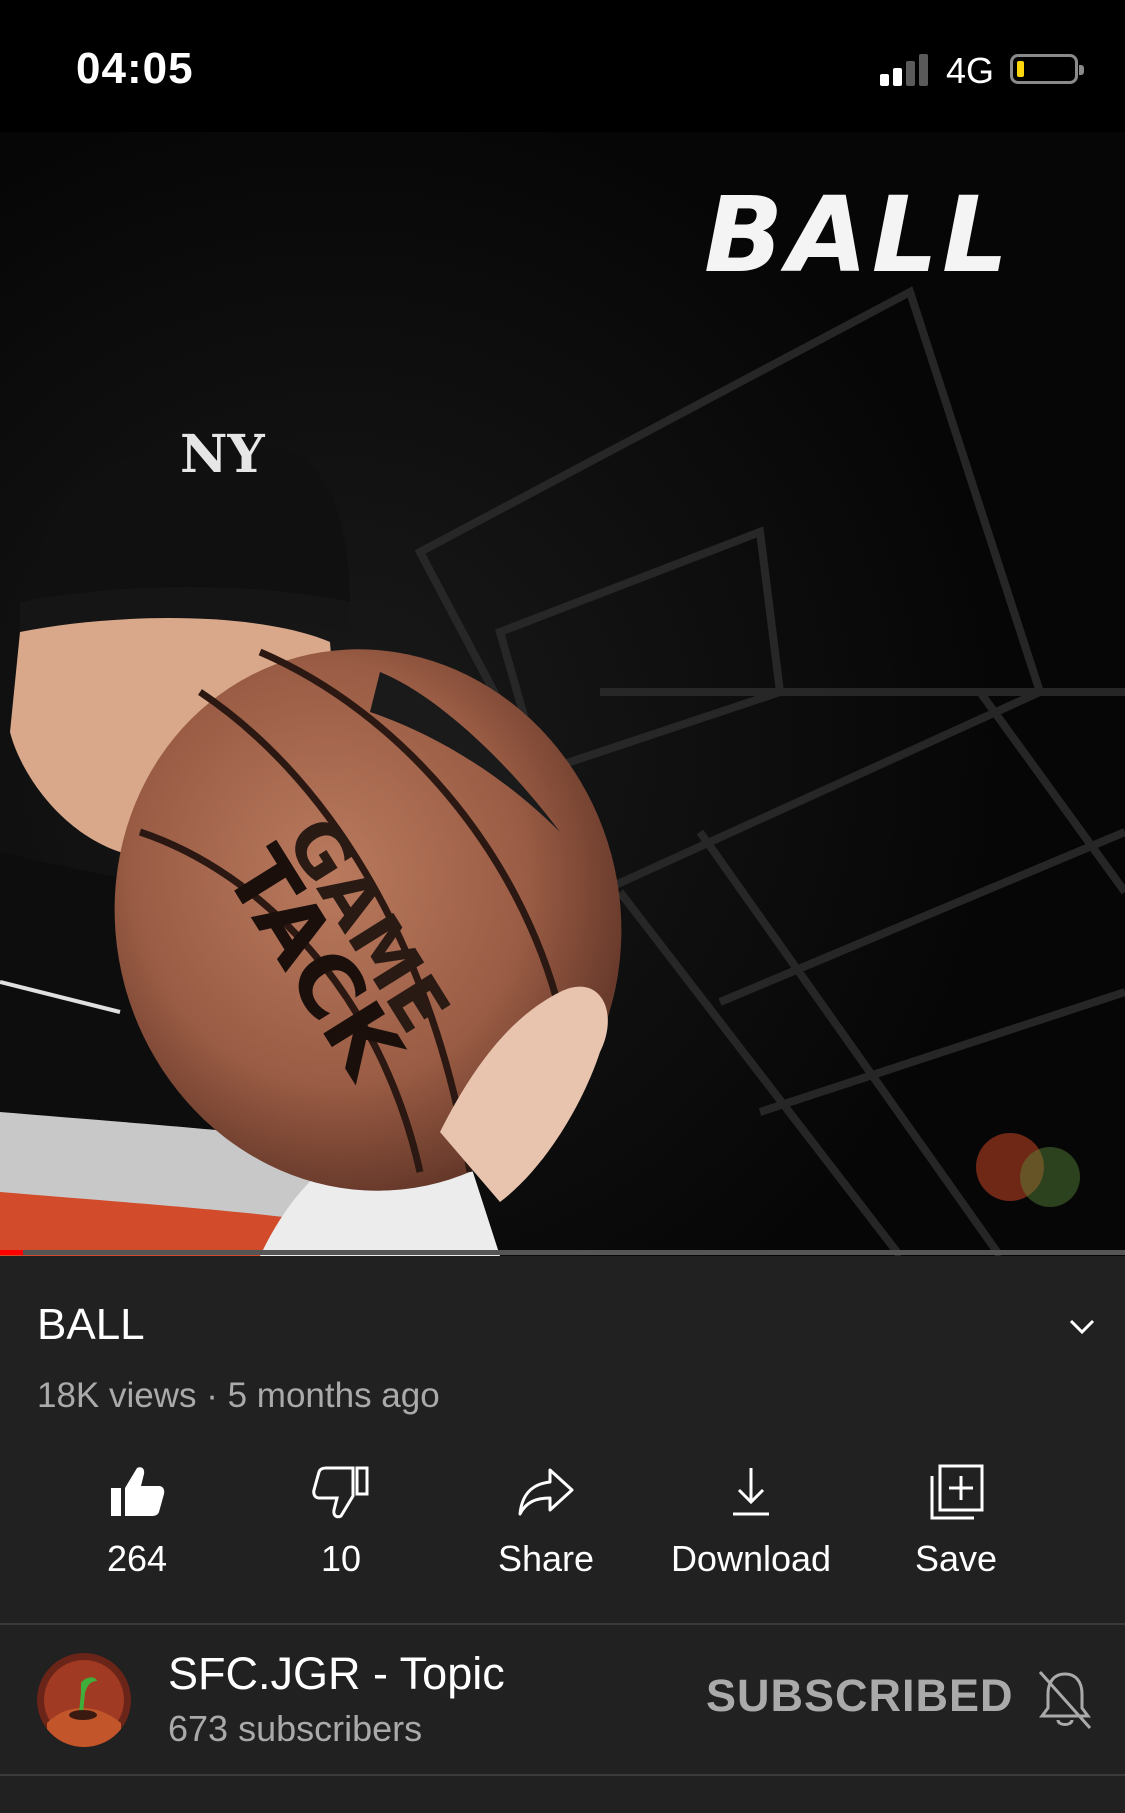 The image size is (1125, 1813). I want to click on share-button: Share, so click(546, 1516).